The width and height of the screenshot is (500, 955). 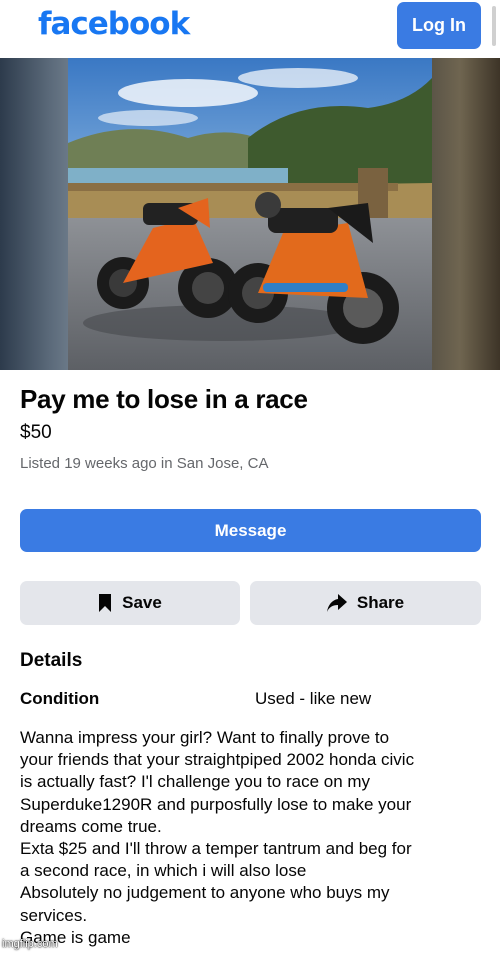 I want to click on share-button: Share, so click(x=365, y=603).